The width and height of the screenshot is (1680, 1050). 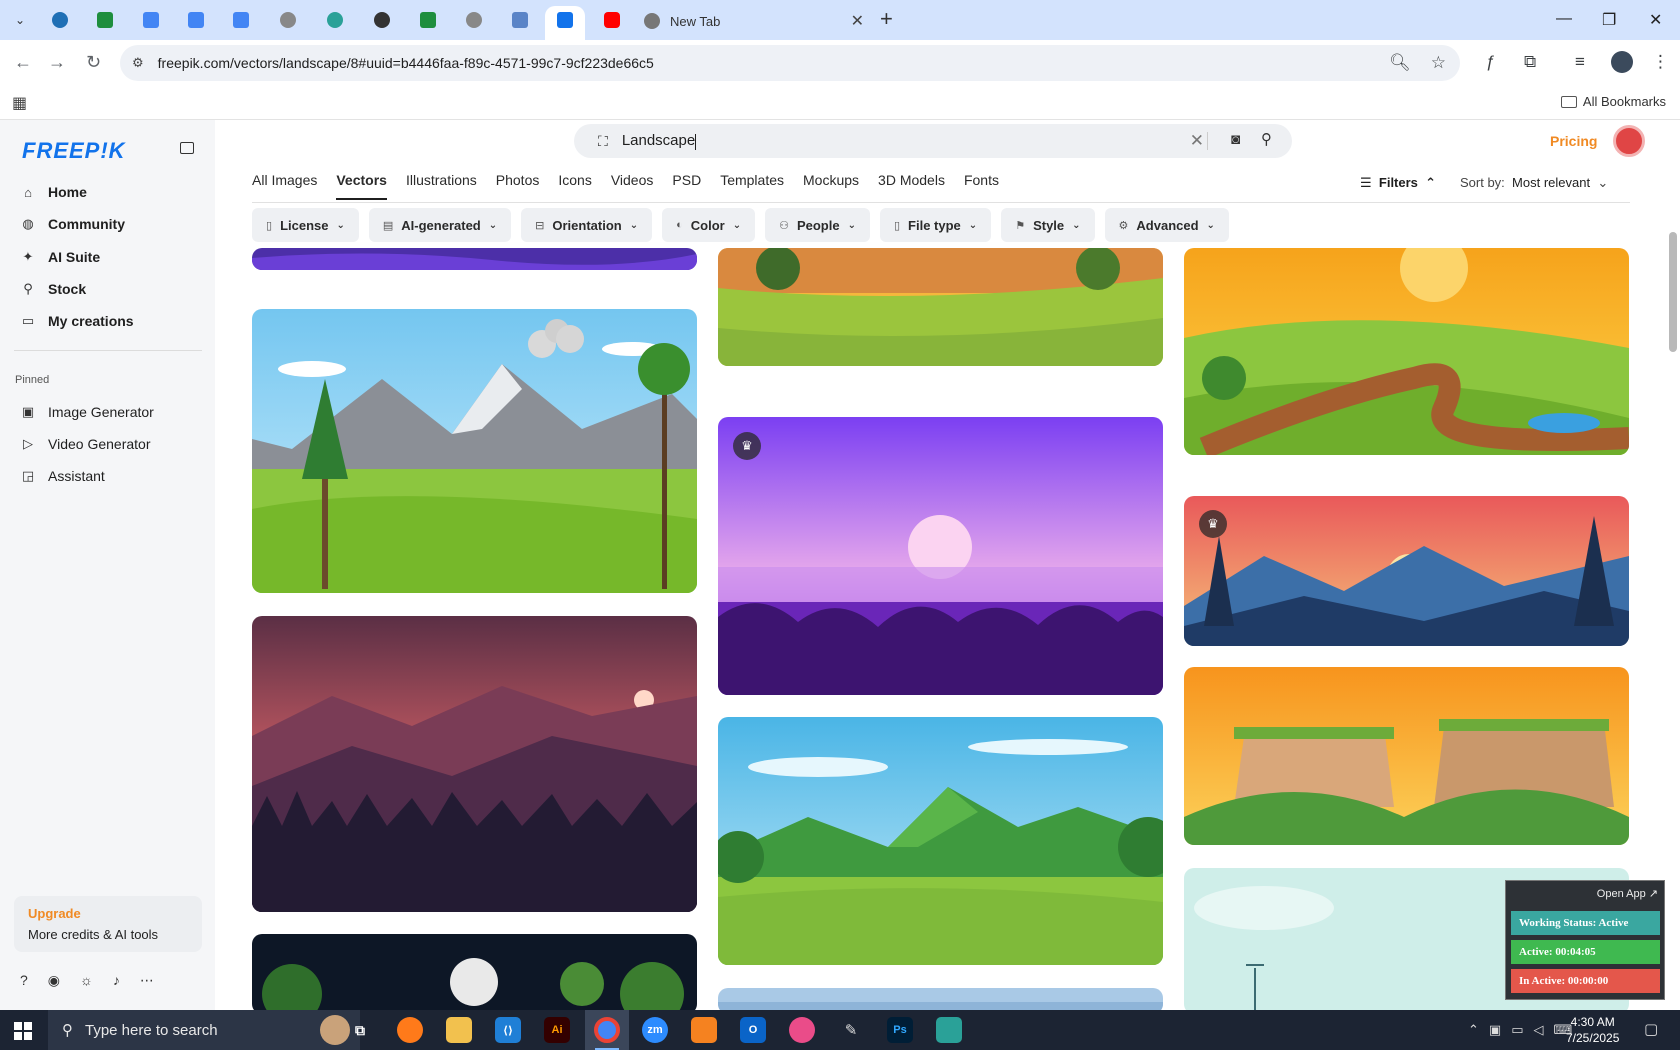 I want to click on extension-f-icon: ƒ, so click(x=1490, y=62).